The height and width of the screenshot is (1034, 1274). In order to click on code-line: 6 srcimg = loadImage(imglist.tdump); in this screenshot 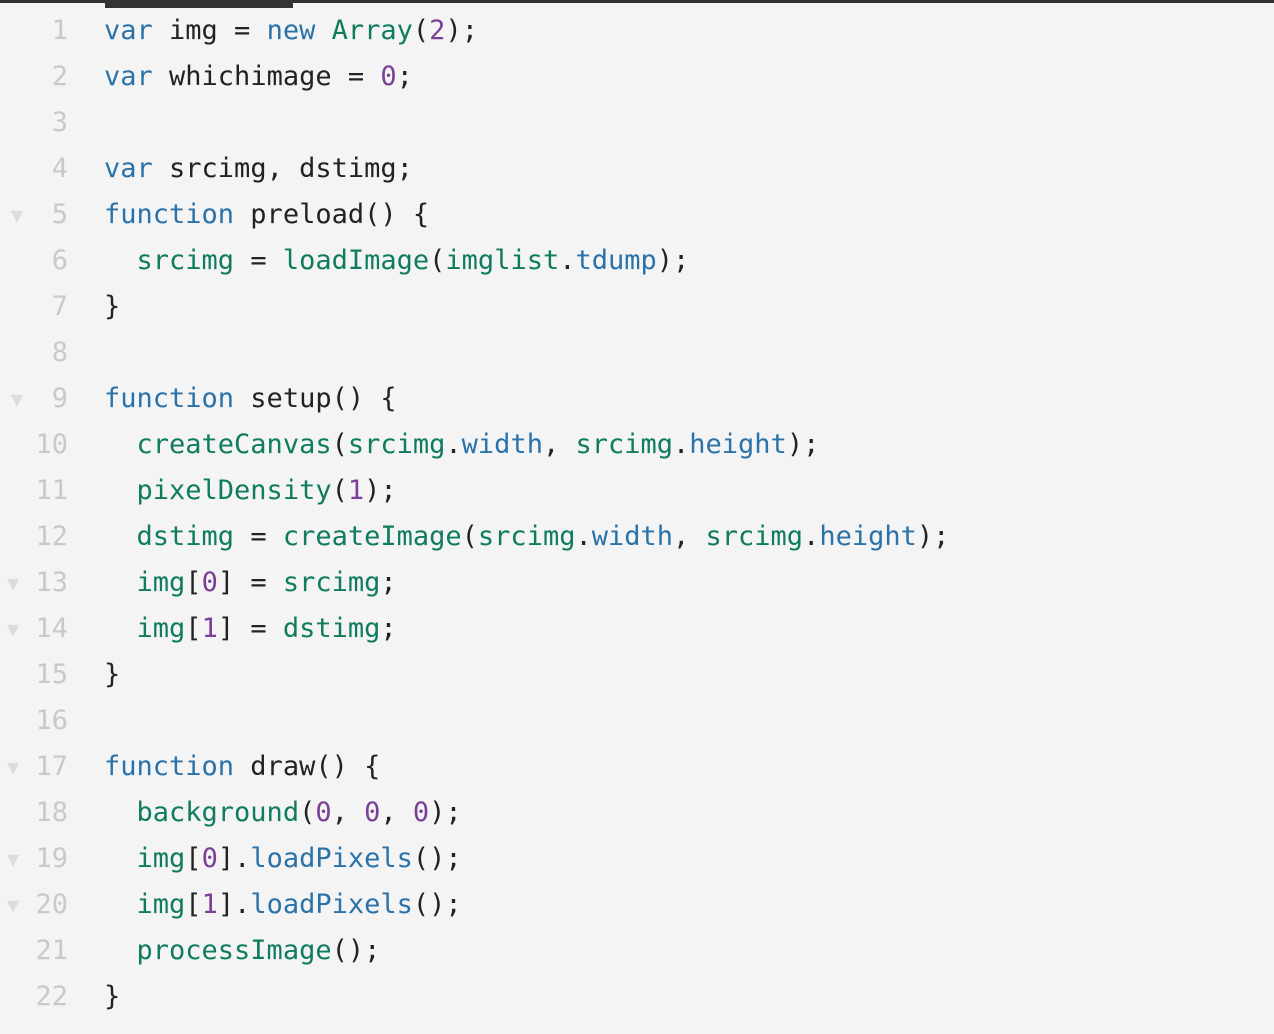, I will do `click(637, 261)`.